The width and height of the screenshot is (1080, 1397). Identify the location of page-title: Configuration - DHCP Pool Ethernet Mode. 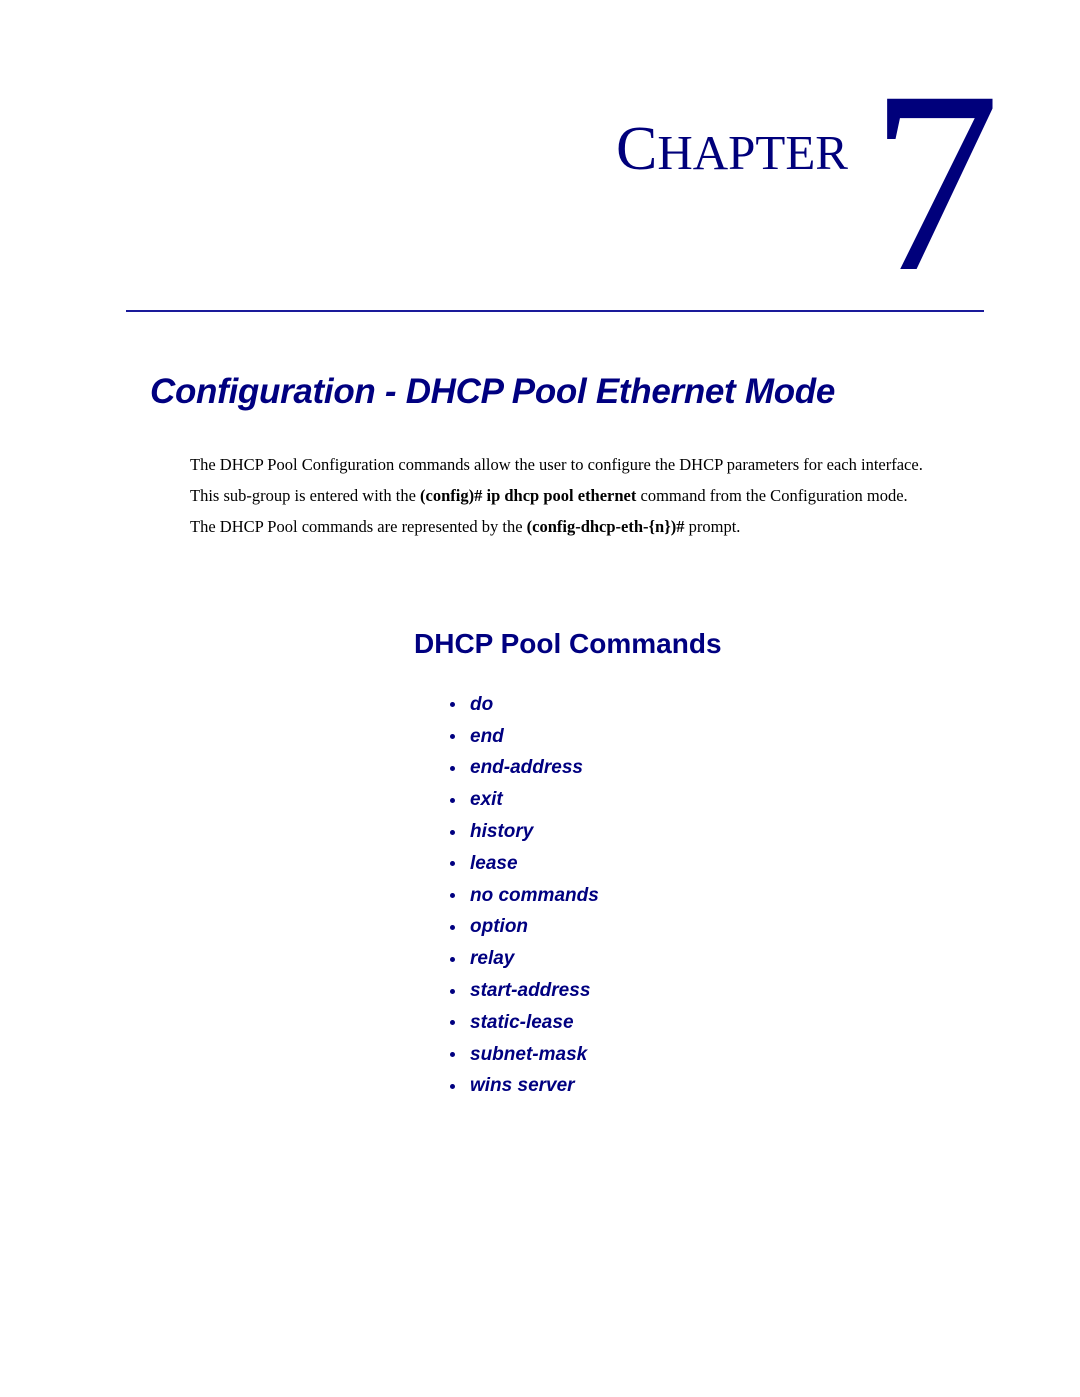
(493, 391).